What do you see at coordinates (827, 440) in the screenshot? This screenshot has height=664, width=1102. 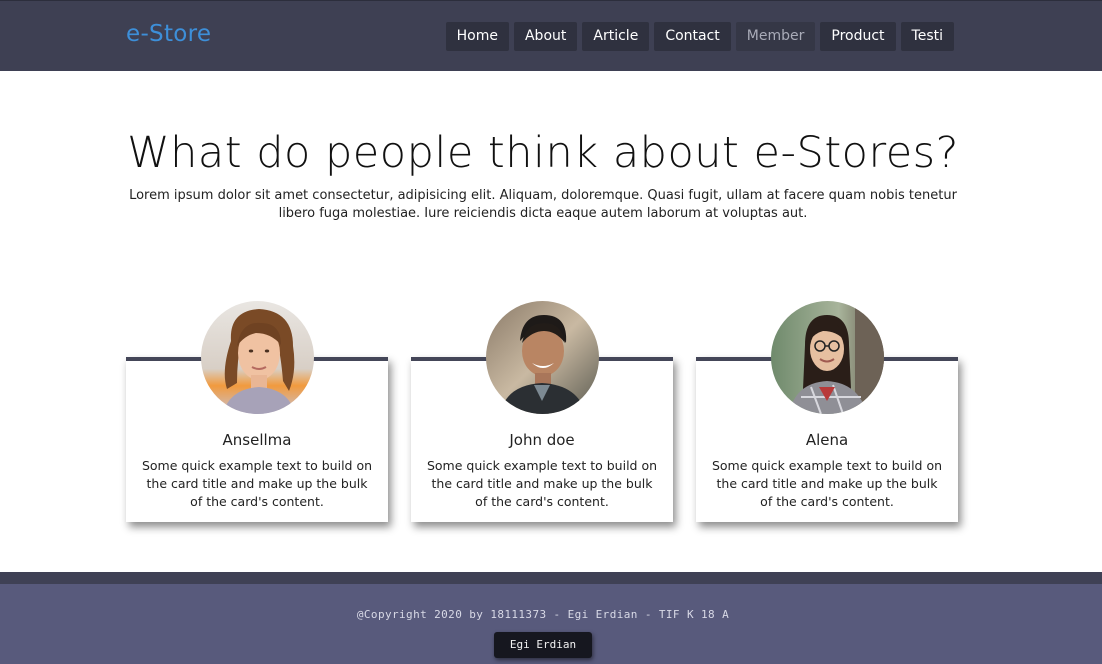 I see `testimonial-name: Alena` at bounding box center [827, 440].